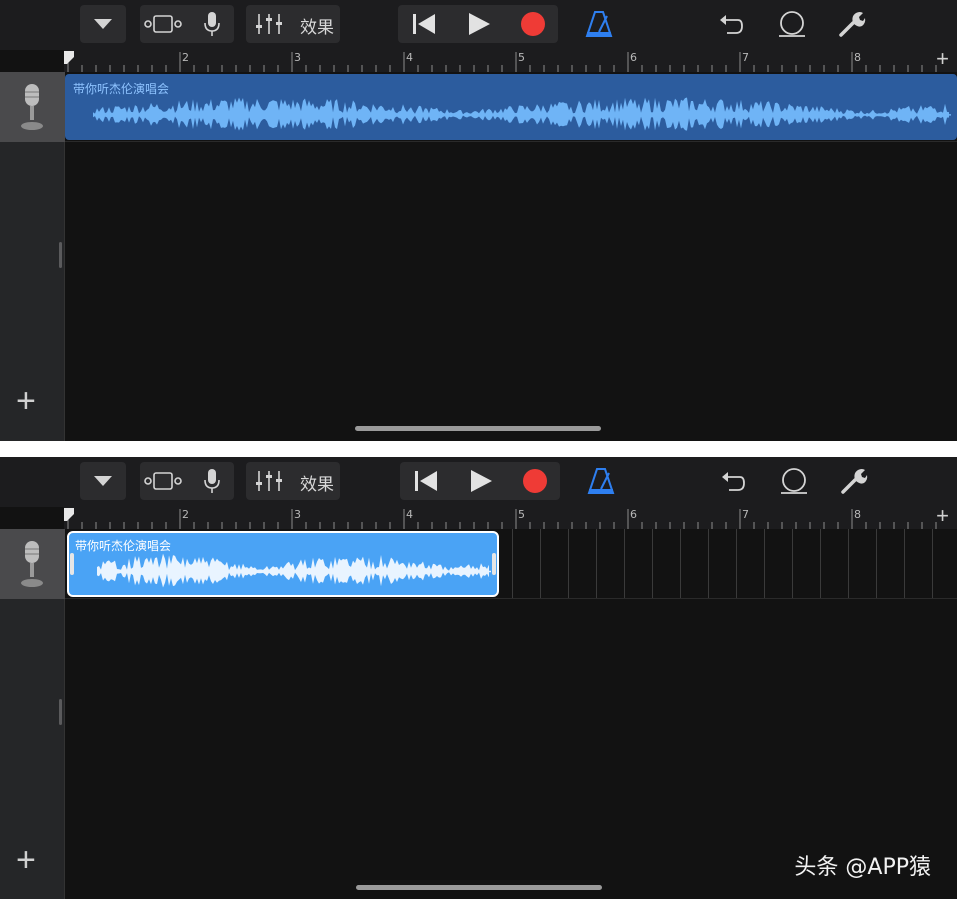  I want to click on audio-region: 带你听杰伦演唱会, so click(511, 107).